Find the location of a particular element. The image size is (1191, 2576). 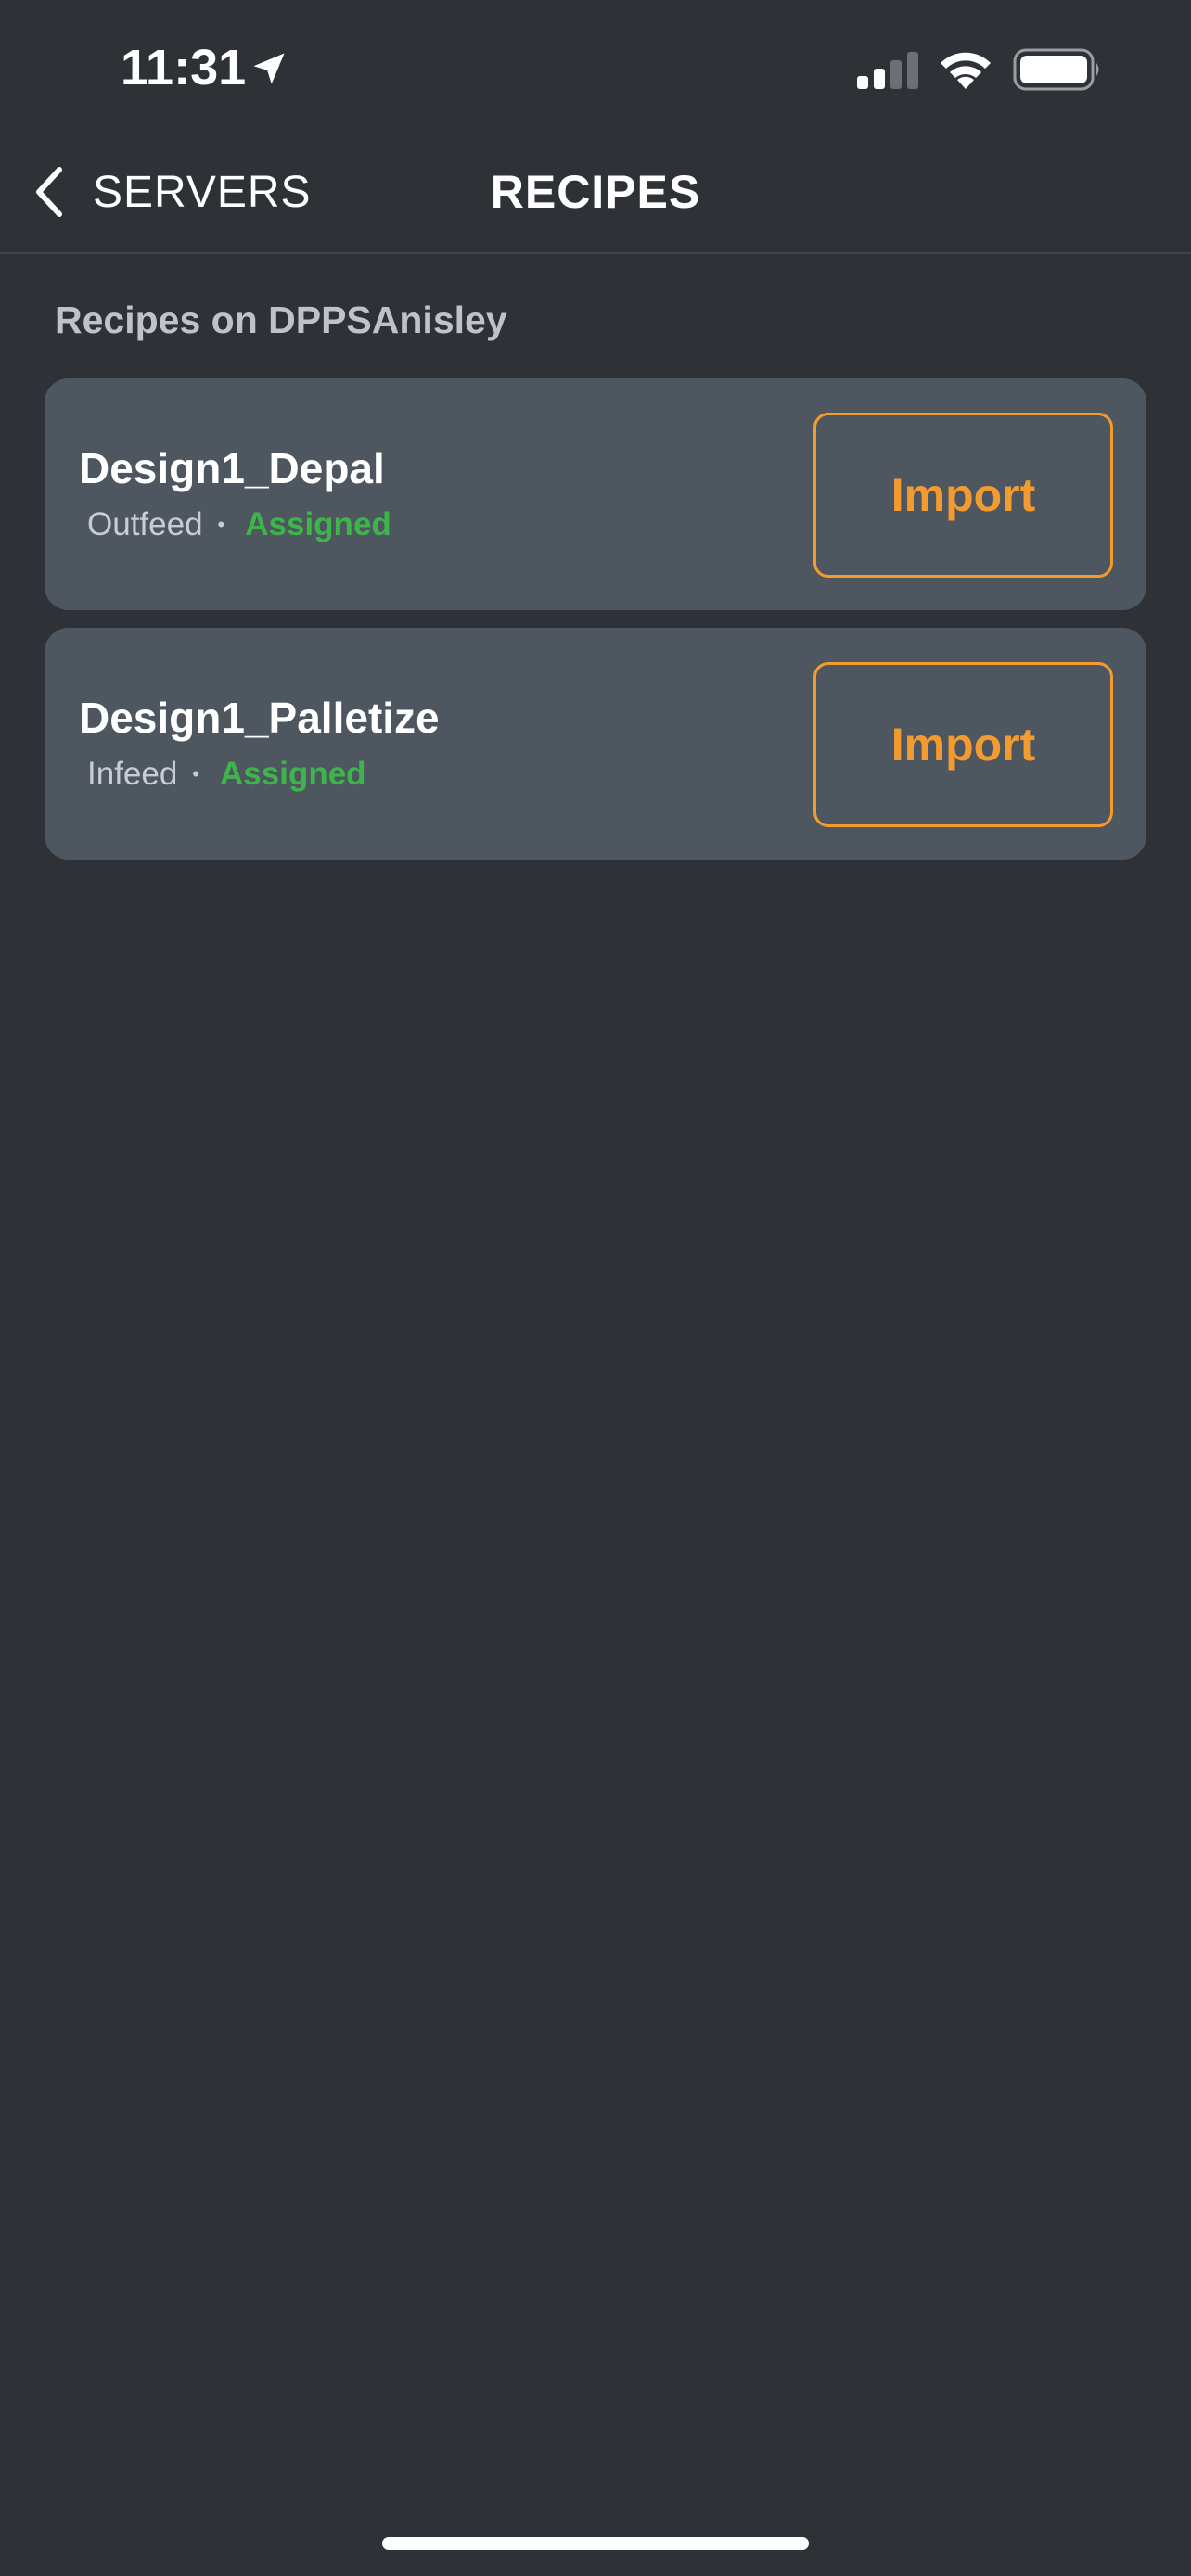

recipe-meta: Outfeed • Assigned is located at coordinates (239, 524).